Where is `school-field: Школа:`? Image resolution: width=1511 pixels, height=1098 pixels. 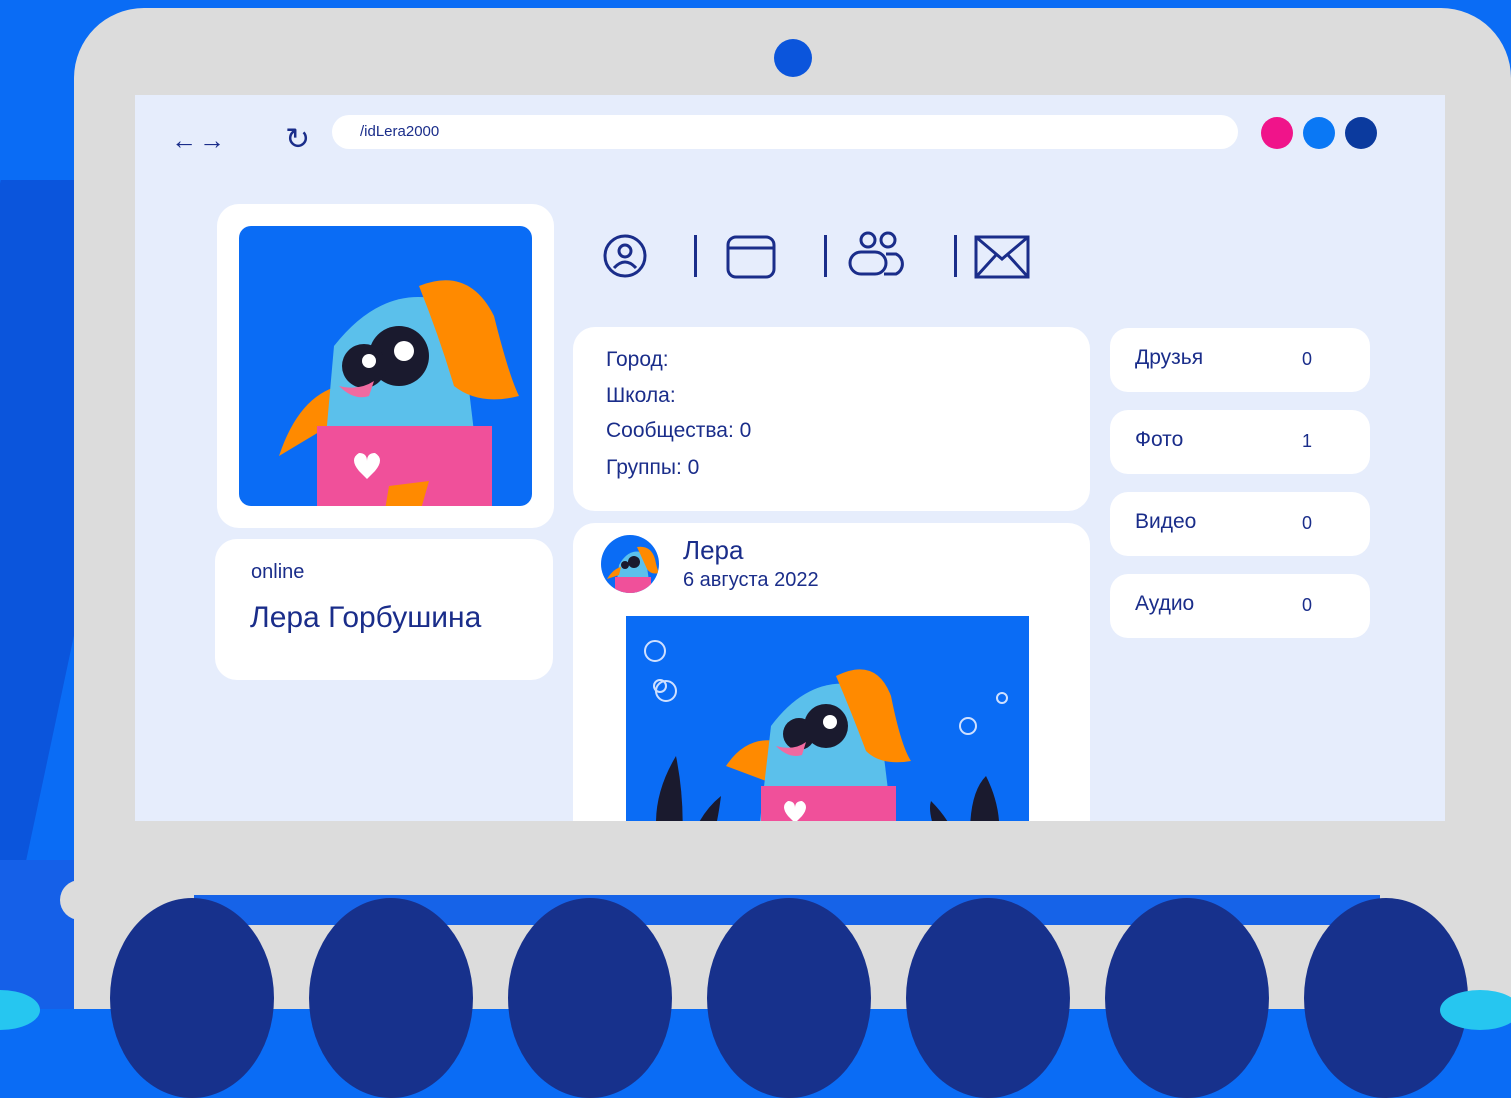 school-field: Школа: is located at coordinates (641, 395).